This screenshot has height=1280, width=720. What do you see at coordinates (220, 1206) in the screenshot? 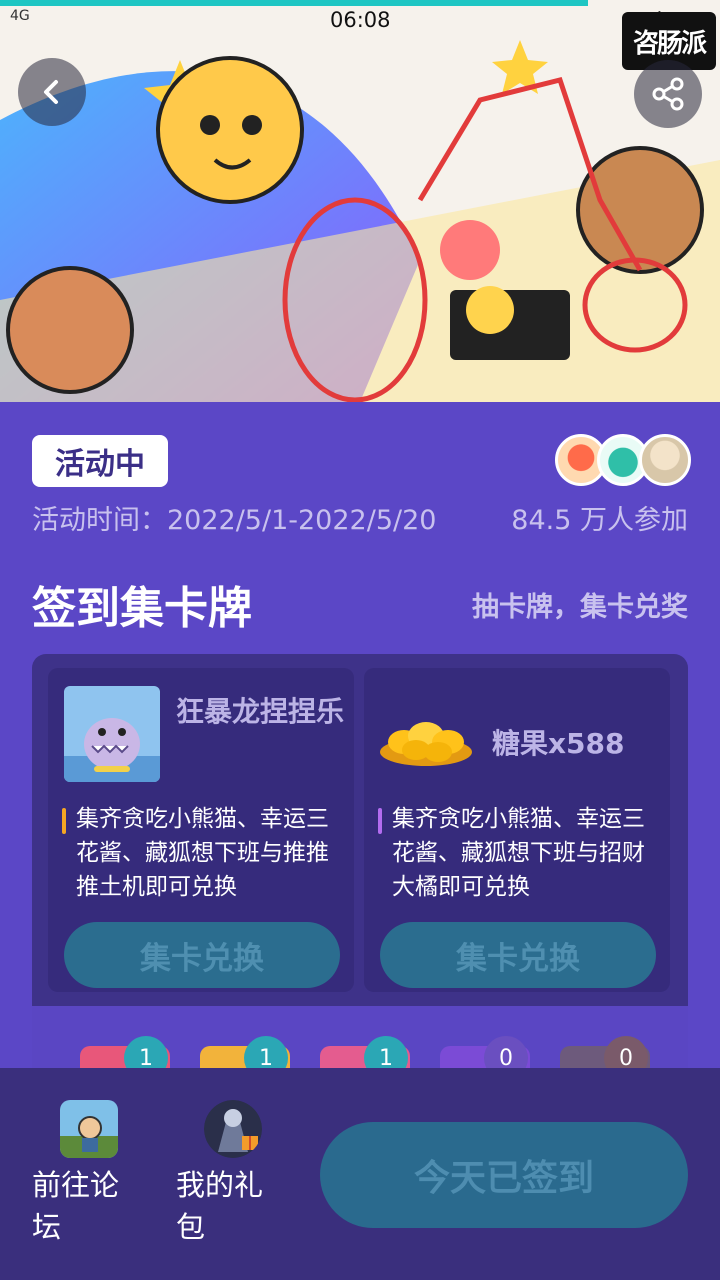
I see `gift-label: 我的礼包` at bounding box center [220, 1206].